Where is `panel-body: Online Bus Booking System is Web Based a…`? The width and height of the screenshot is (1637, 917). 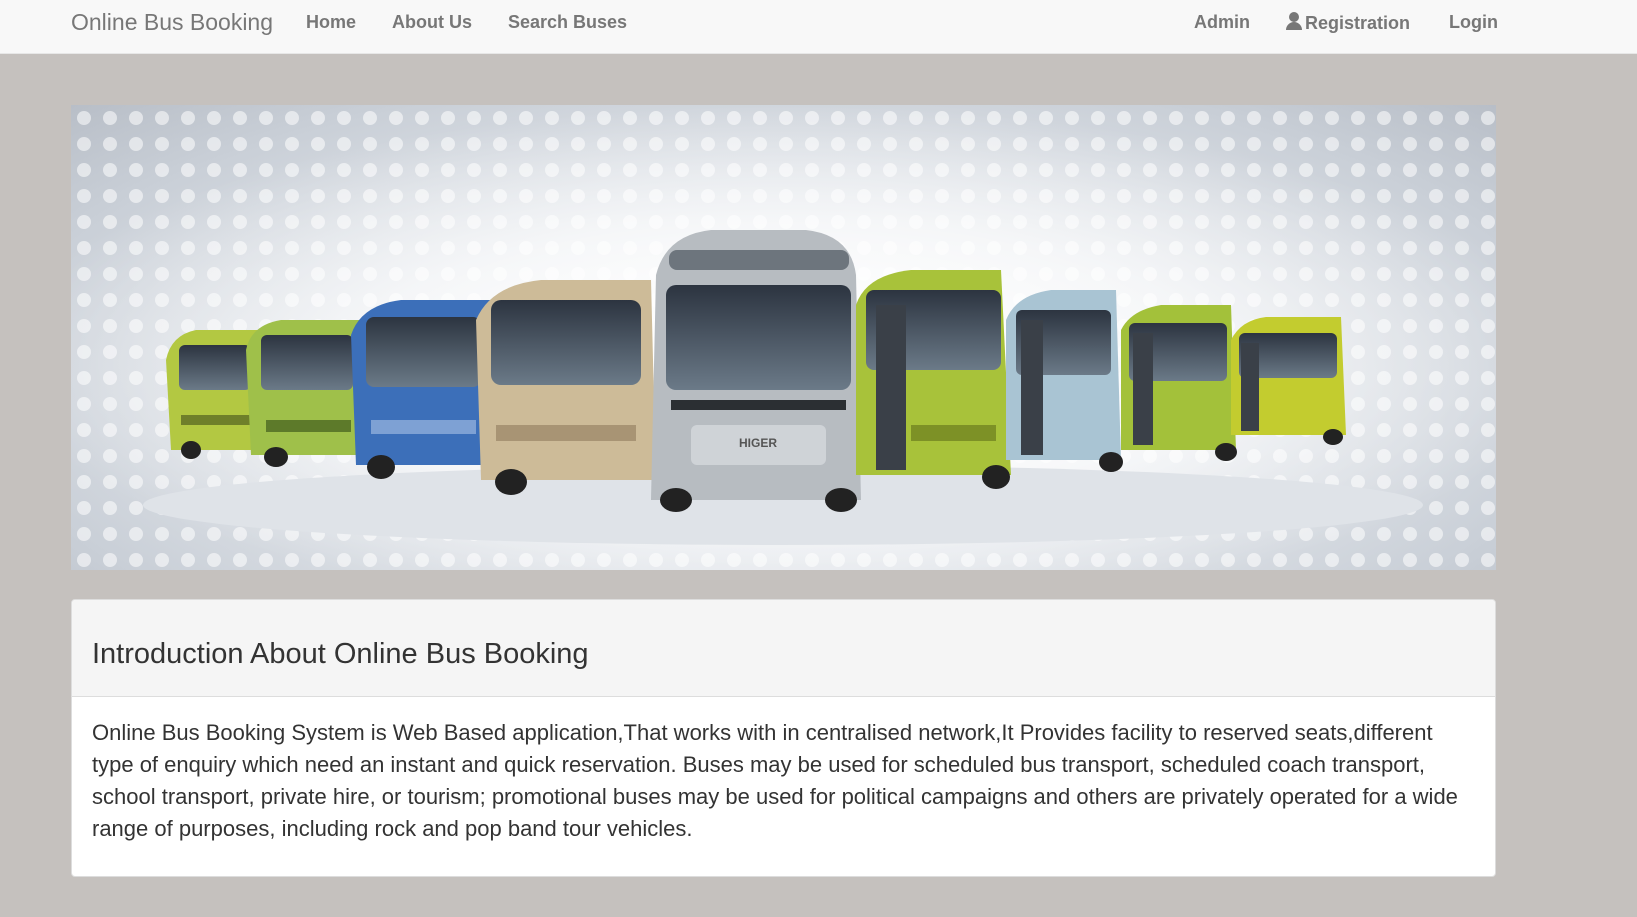 panel-body: Online Bus Booking System is Web Based a… is located at coordinates (783, 771).